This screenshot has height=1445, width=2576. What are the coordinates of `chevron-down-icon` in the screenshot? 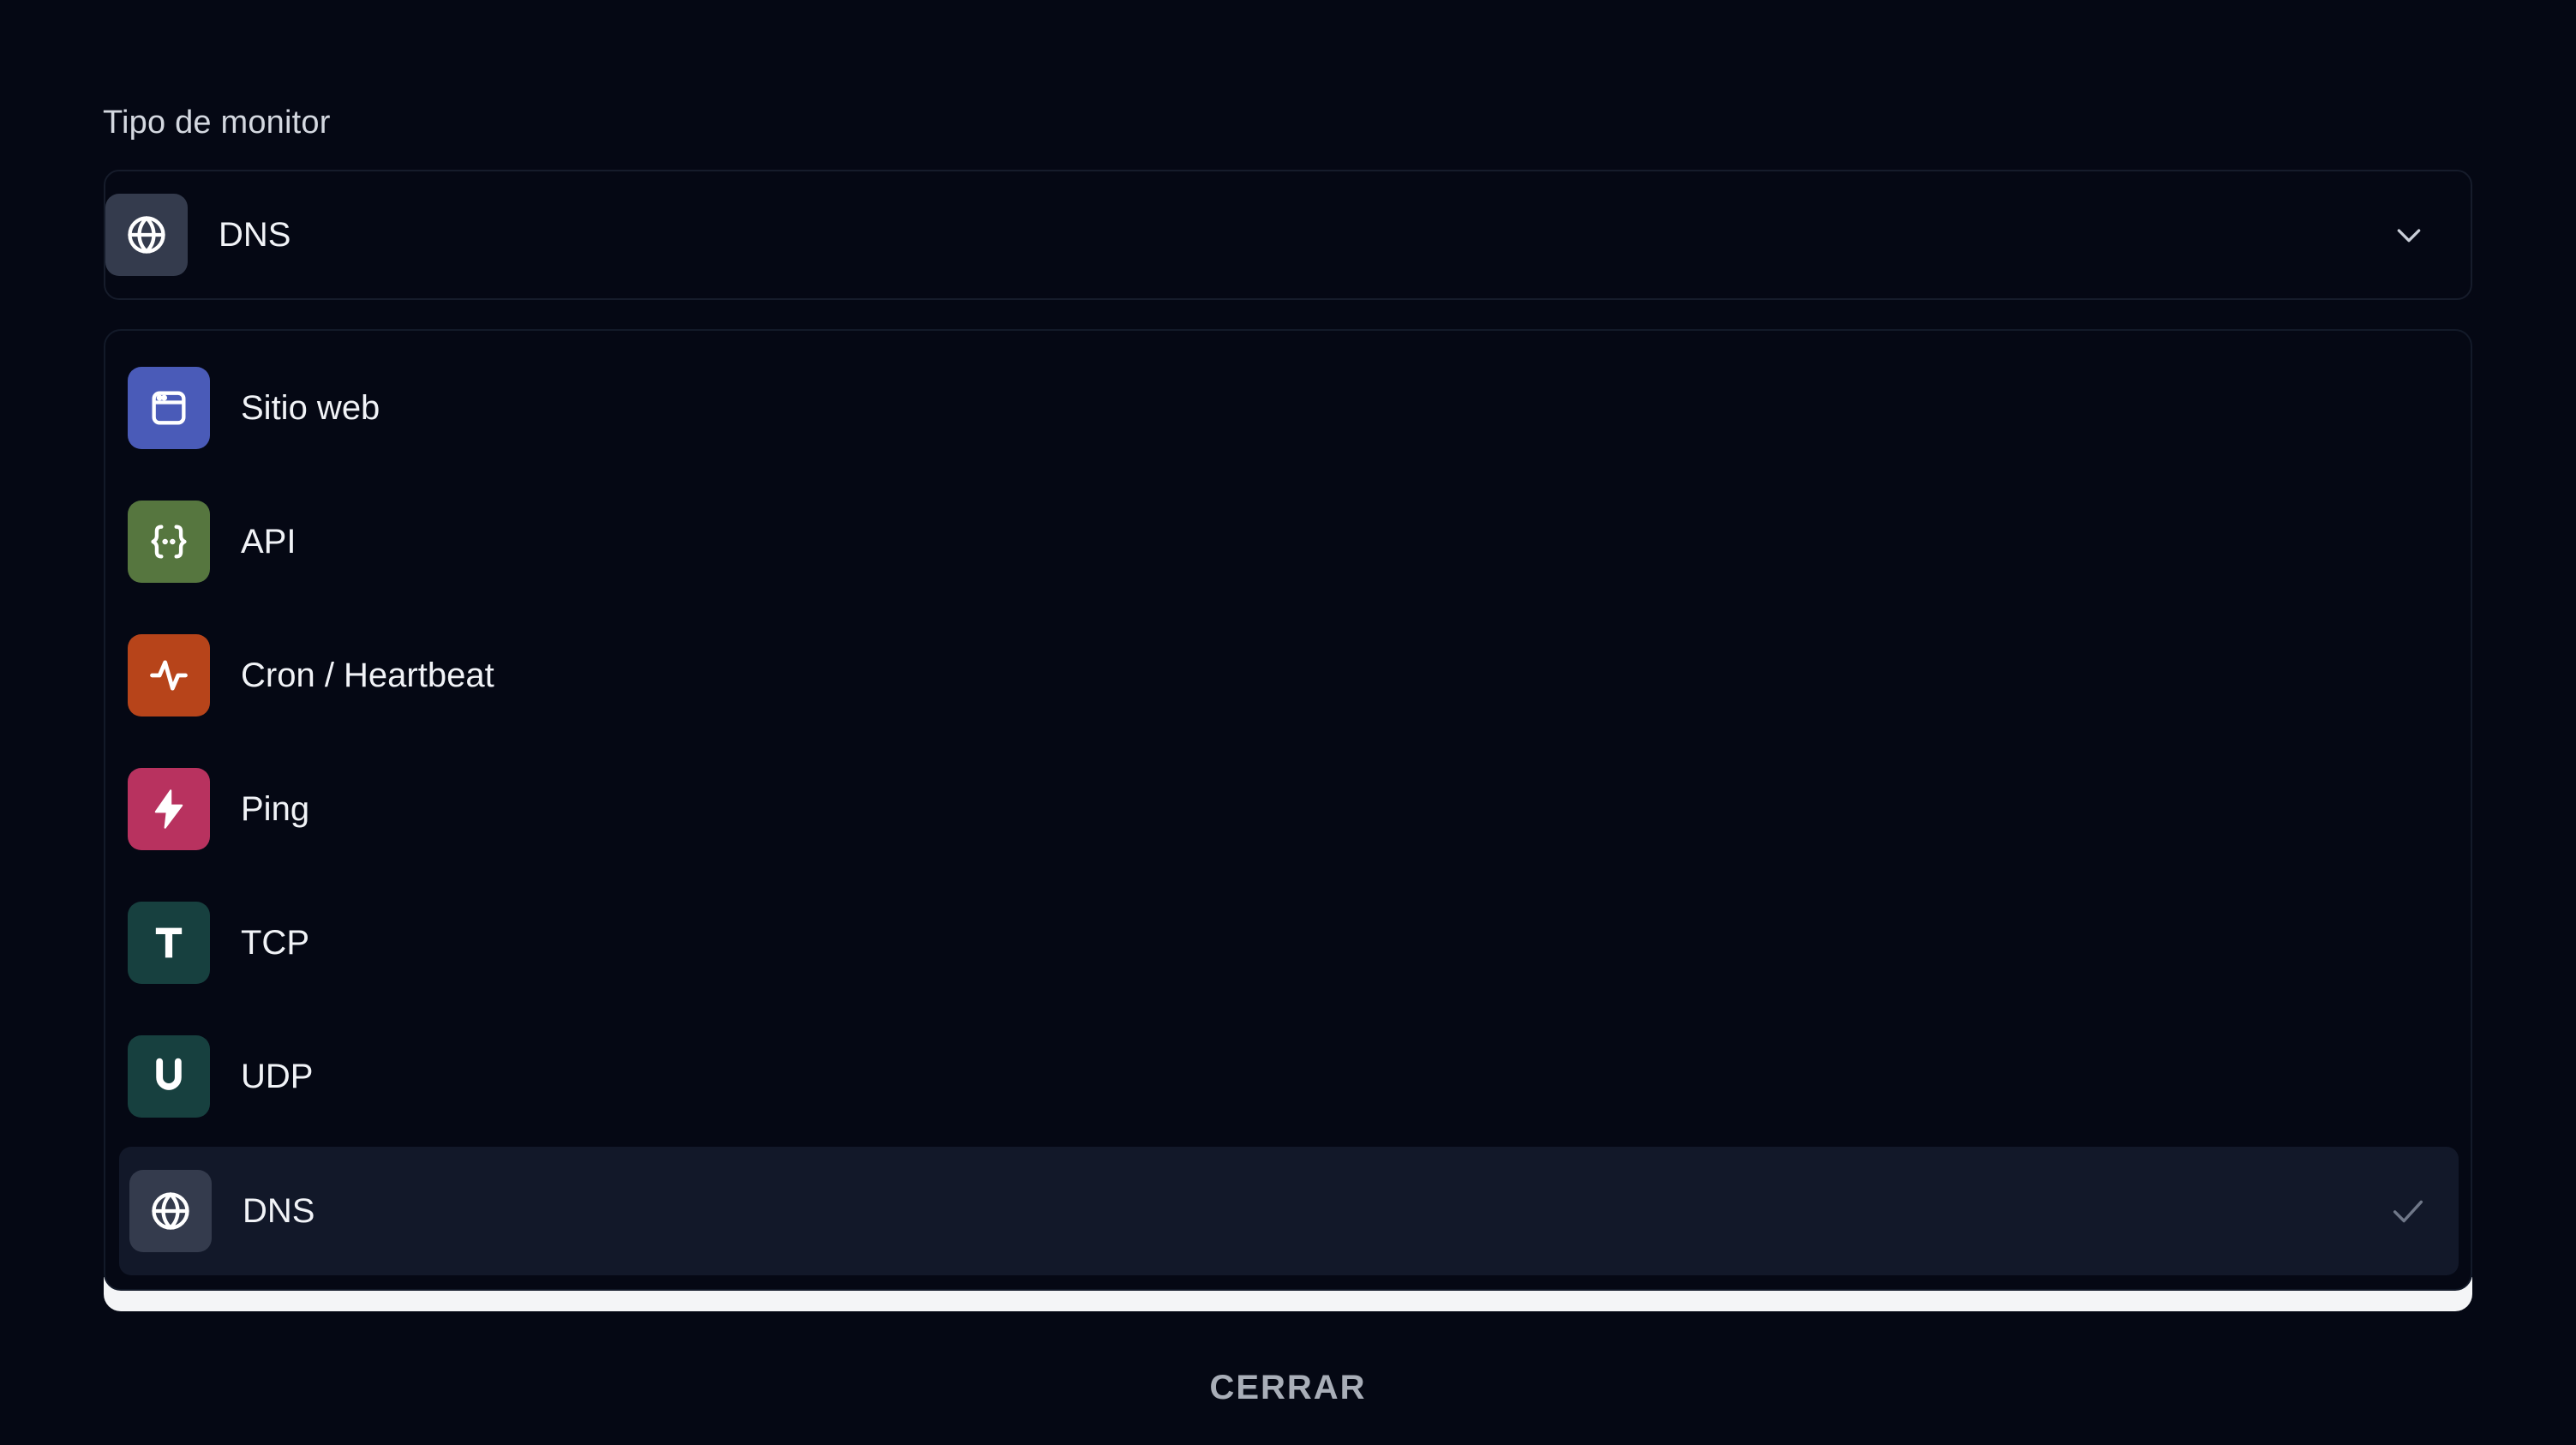 It's located at (2409, 235).